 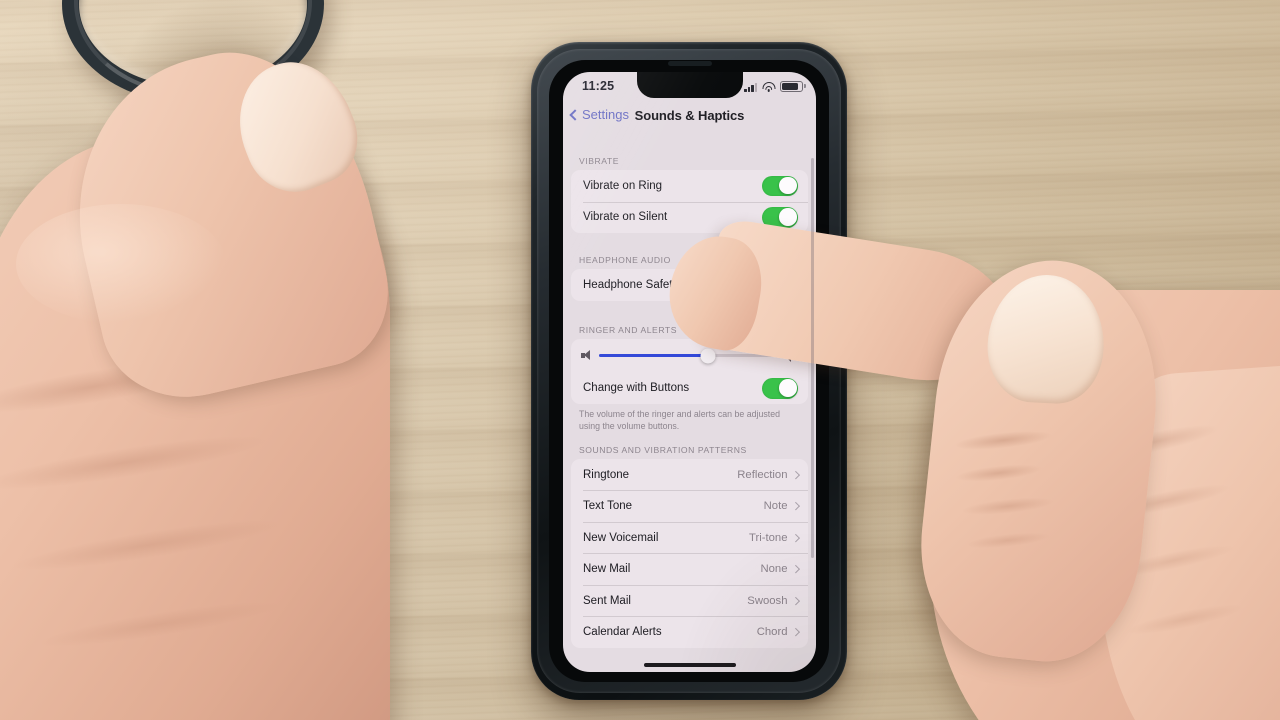 I want to click on row-label: Calendar Alerts, so click(x=622, y=632).